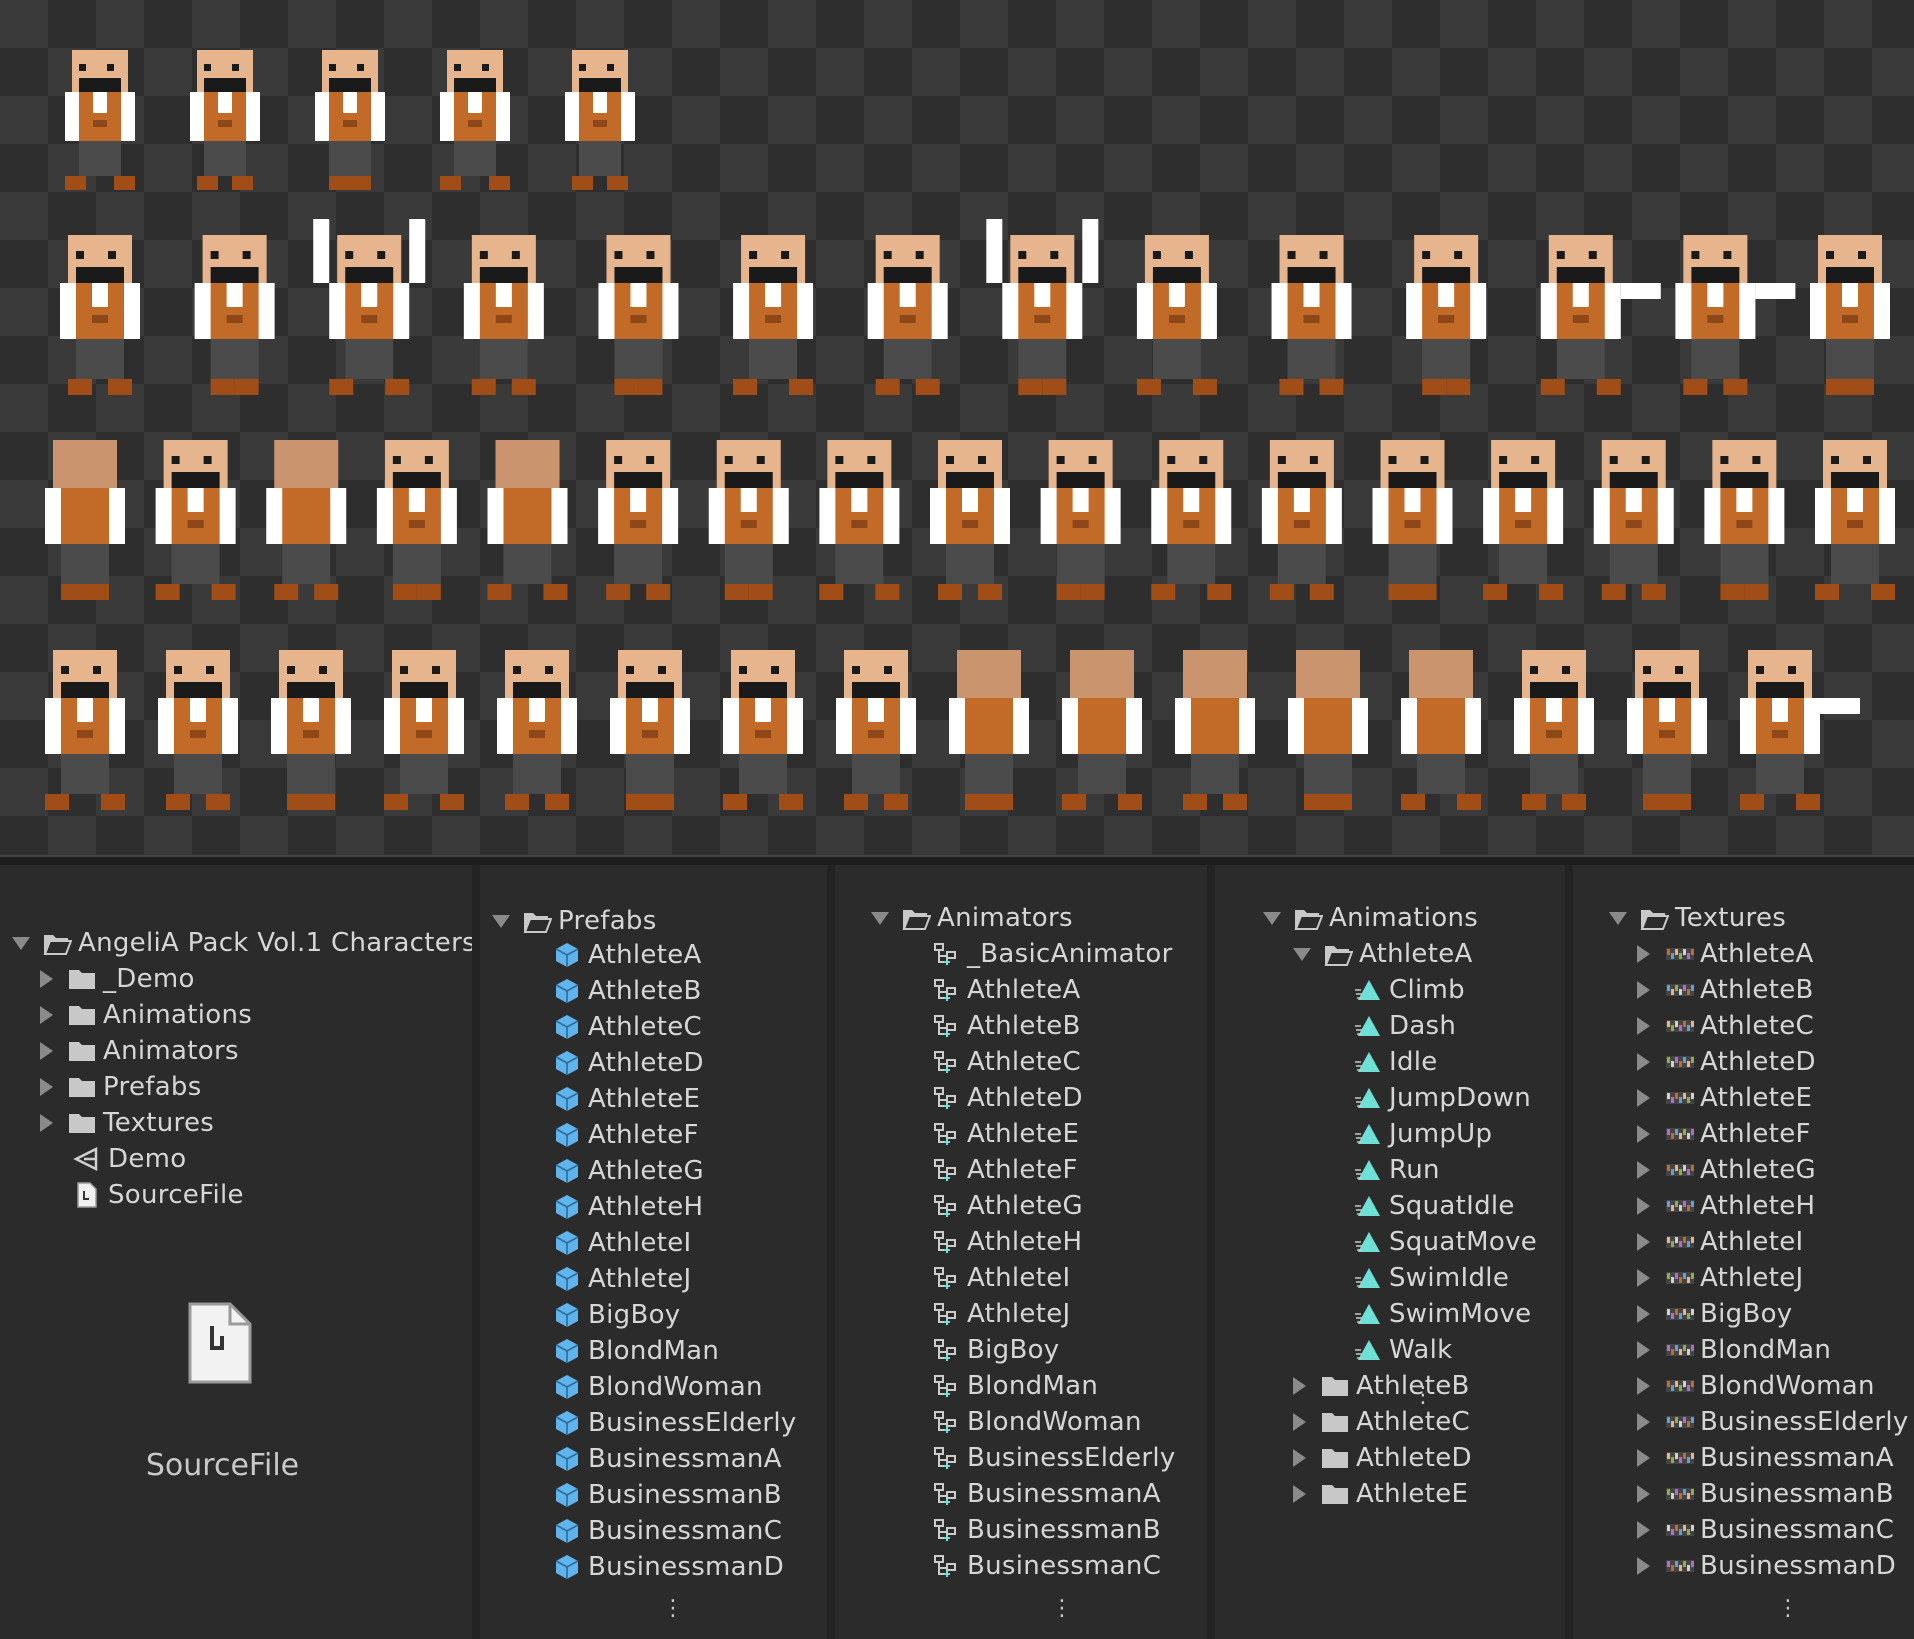 This screenshot has height=1639, width=1914. Describe the element at coordinates (667, 1531) in the screenshot. I see `prefab-item: BusinessmanC` at that location.